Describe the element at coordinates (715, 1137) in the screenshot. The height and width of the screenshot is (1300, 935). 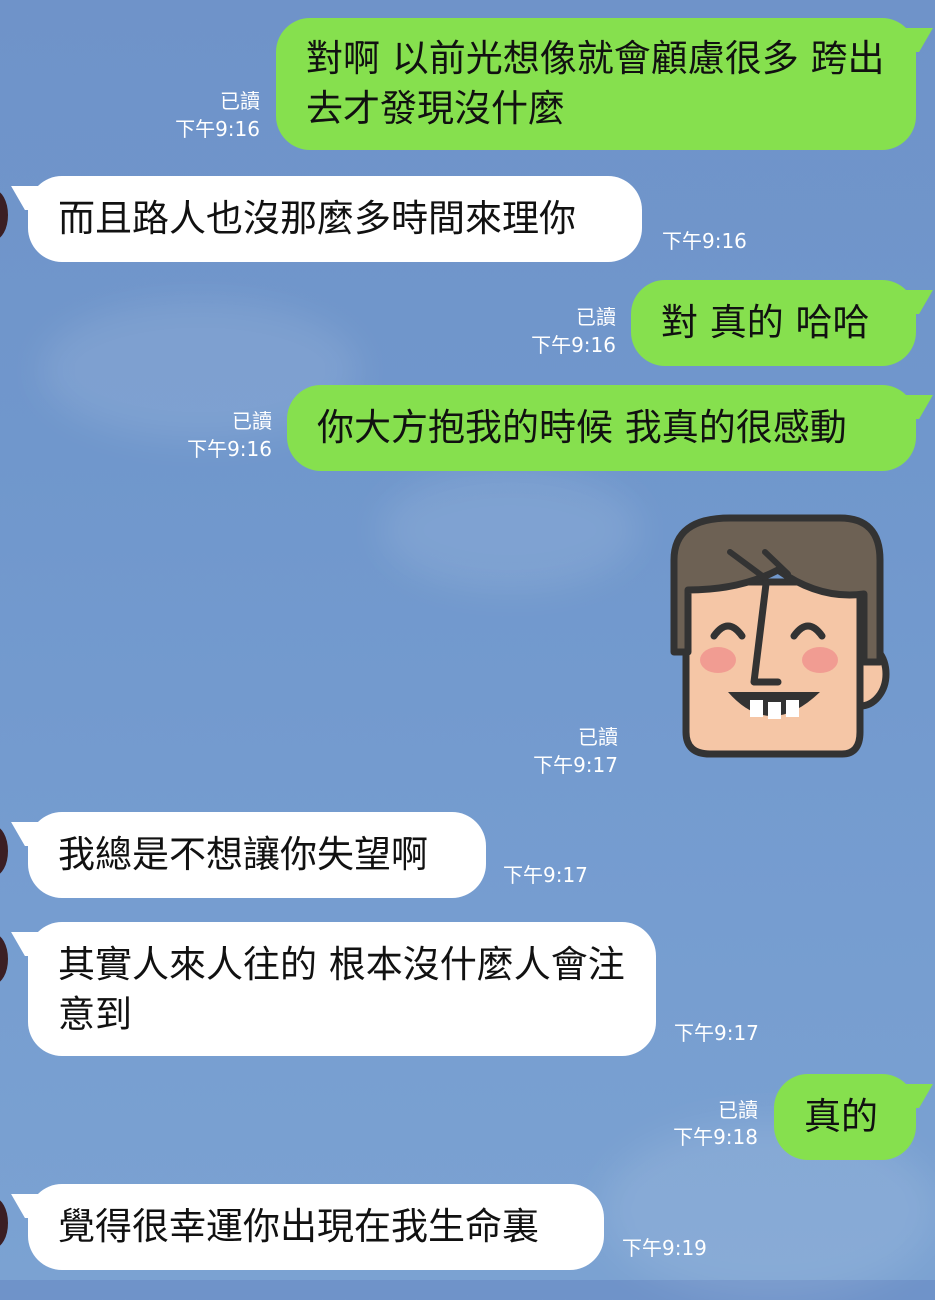
I see `message-time: 下午9:18` at that location.